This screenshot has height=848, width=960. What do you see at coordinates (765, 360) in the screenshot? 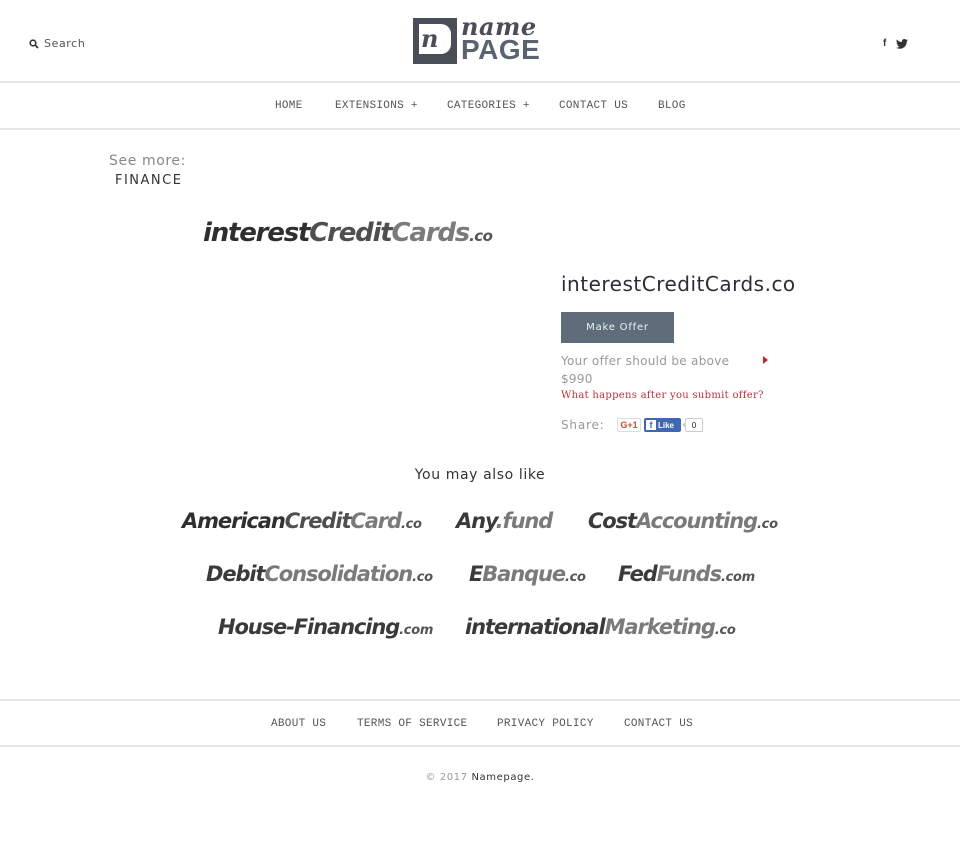
I see `caret-right-icon` at bounding box center [765, 360].